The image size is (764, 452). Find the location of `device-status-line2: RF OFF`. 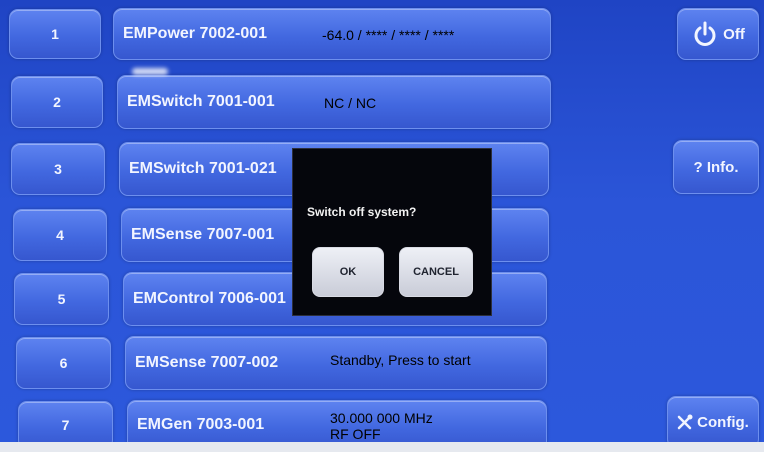

device-status-line2: RF OFF is located at coordinates (355, 434).